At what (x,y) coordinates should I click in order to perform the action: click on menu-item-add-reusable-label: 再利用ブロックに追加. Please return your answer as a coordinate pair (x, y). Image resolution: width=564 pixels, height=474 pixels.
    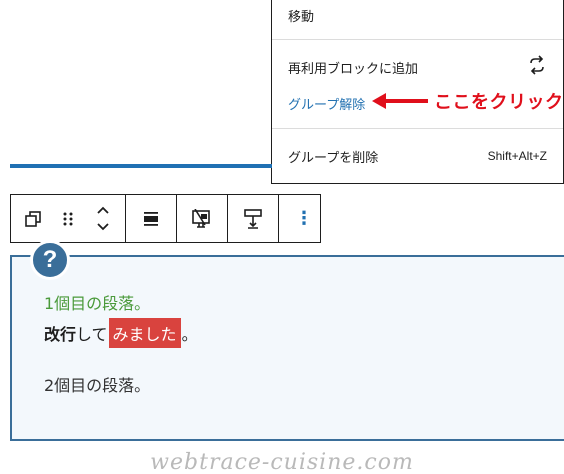
    Looking at the image, I should click on (353, 69).